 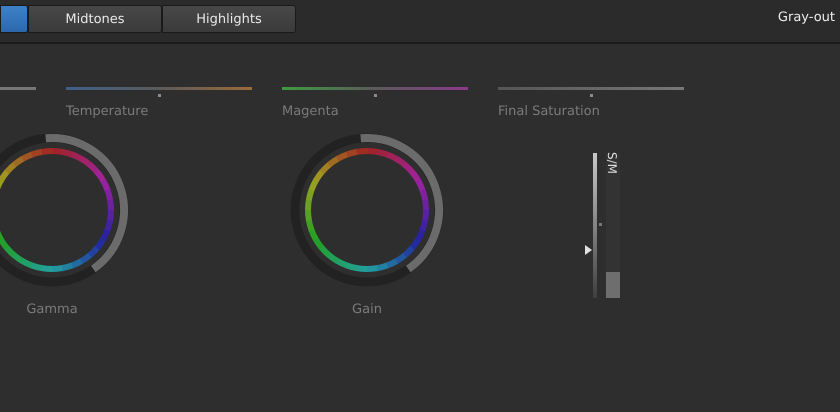 What do you see at coordinates (229, 19) in the screenshot?
I see `tab: Highlights` at bounding box center [229, 19].